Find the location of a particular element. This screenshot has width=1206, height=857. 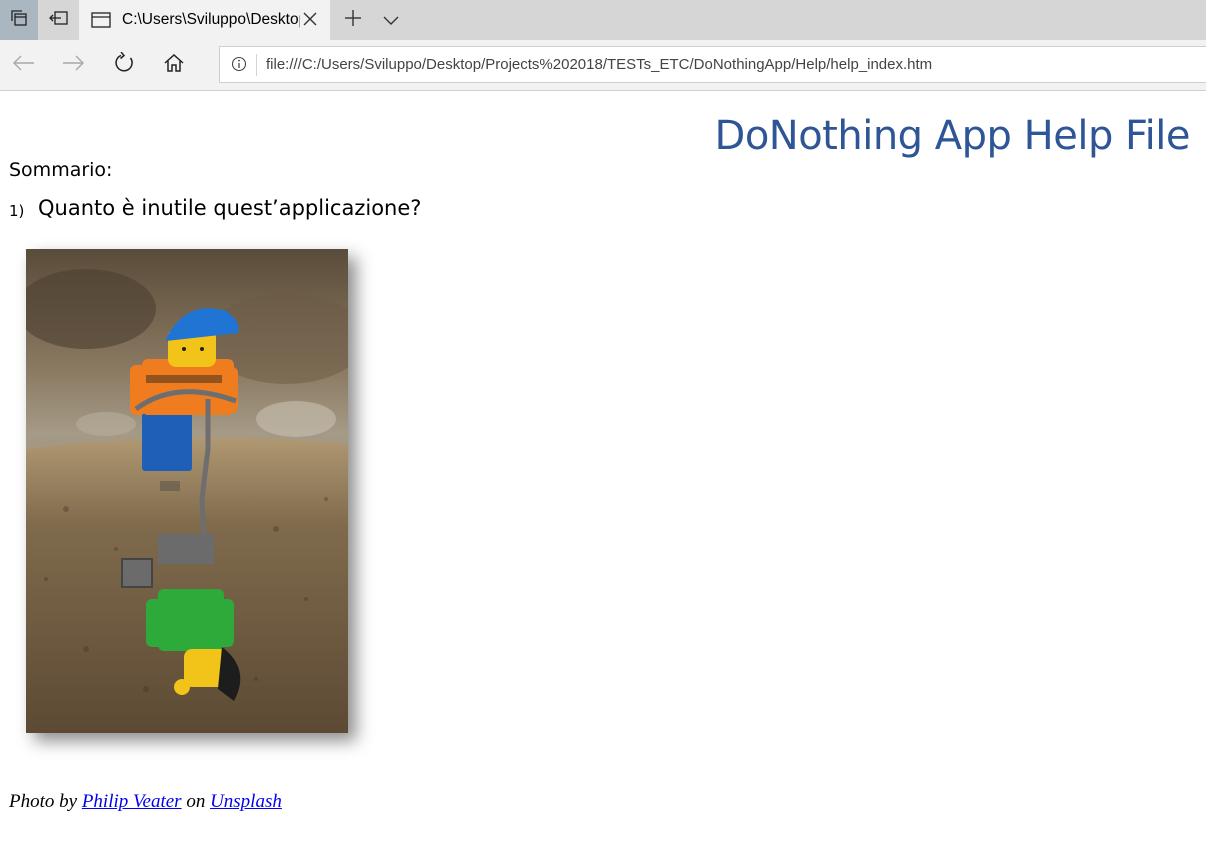

home-button is located at coordinates (174, 65).